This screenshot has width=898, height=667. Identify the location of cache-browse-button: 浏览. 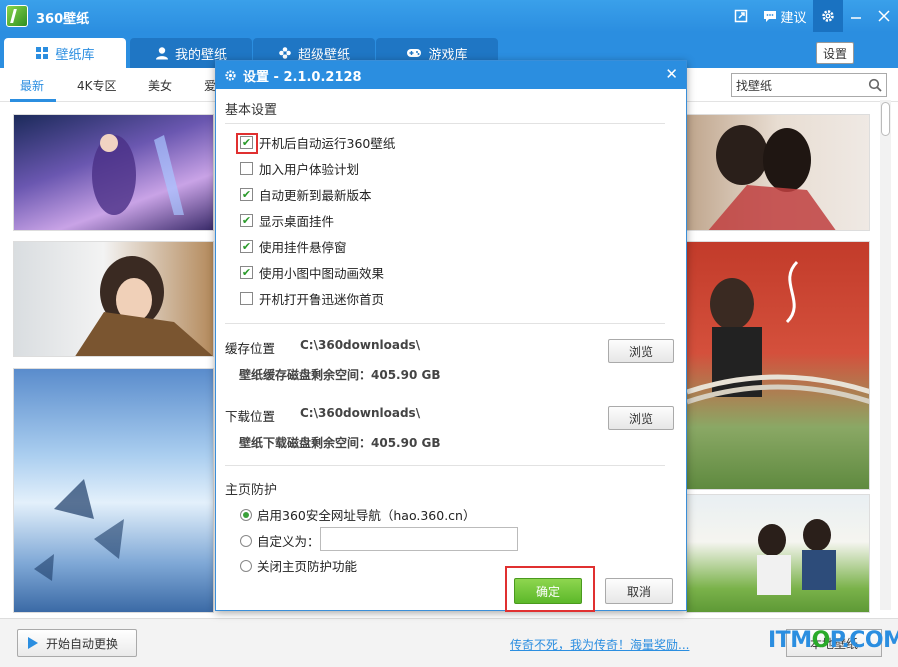
(641, 351).